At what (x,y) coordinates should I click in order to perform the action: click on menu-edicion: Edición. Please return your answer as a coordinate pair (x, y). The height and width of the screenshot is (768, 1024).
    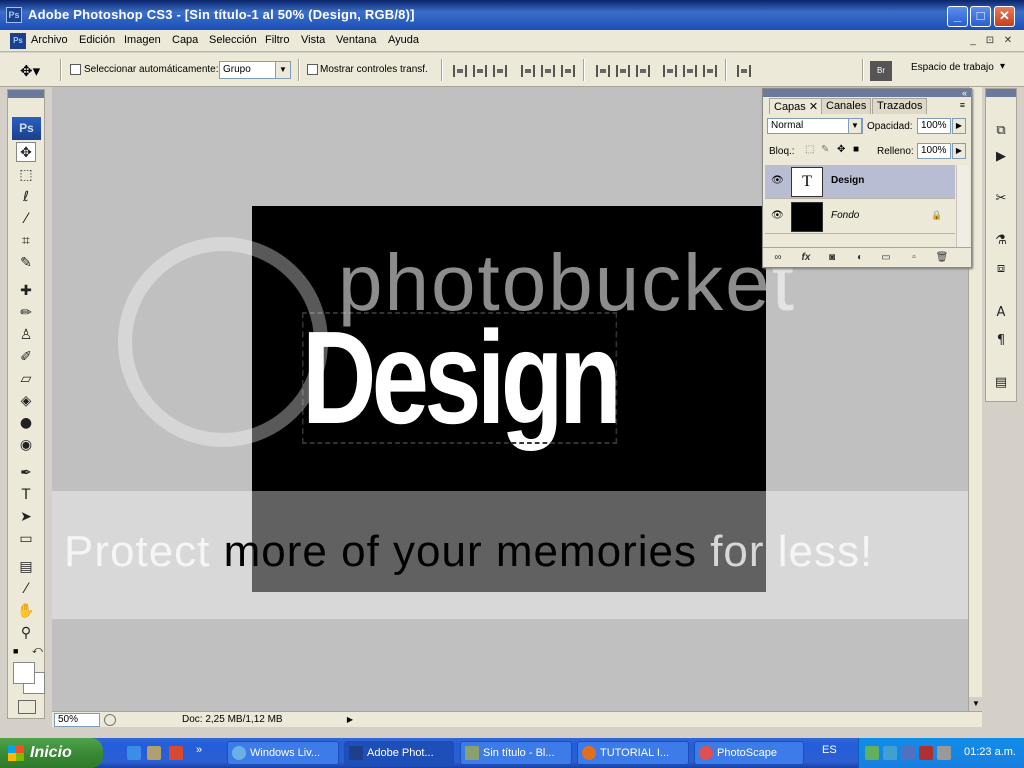
    Looking at the image, I should click on (97, 40).